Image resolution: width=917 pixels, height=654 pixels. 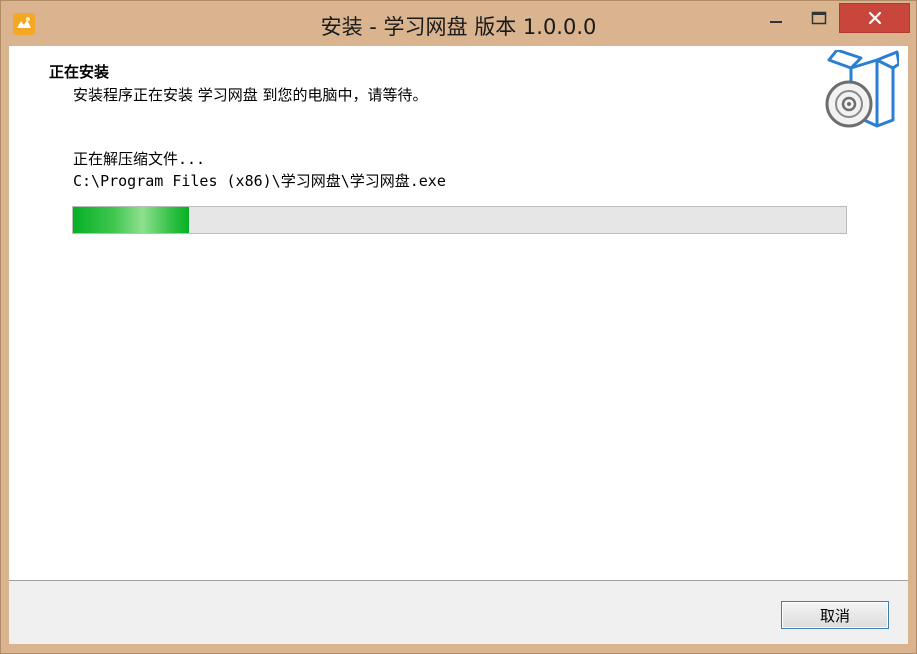 I want to click on maximize-icon, so click(x=819, y=18).